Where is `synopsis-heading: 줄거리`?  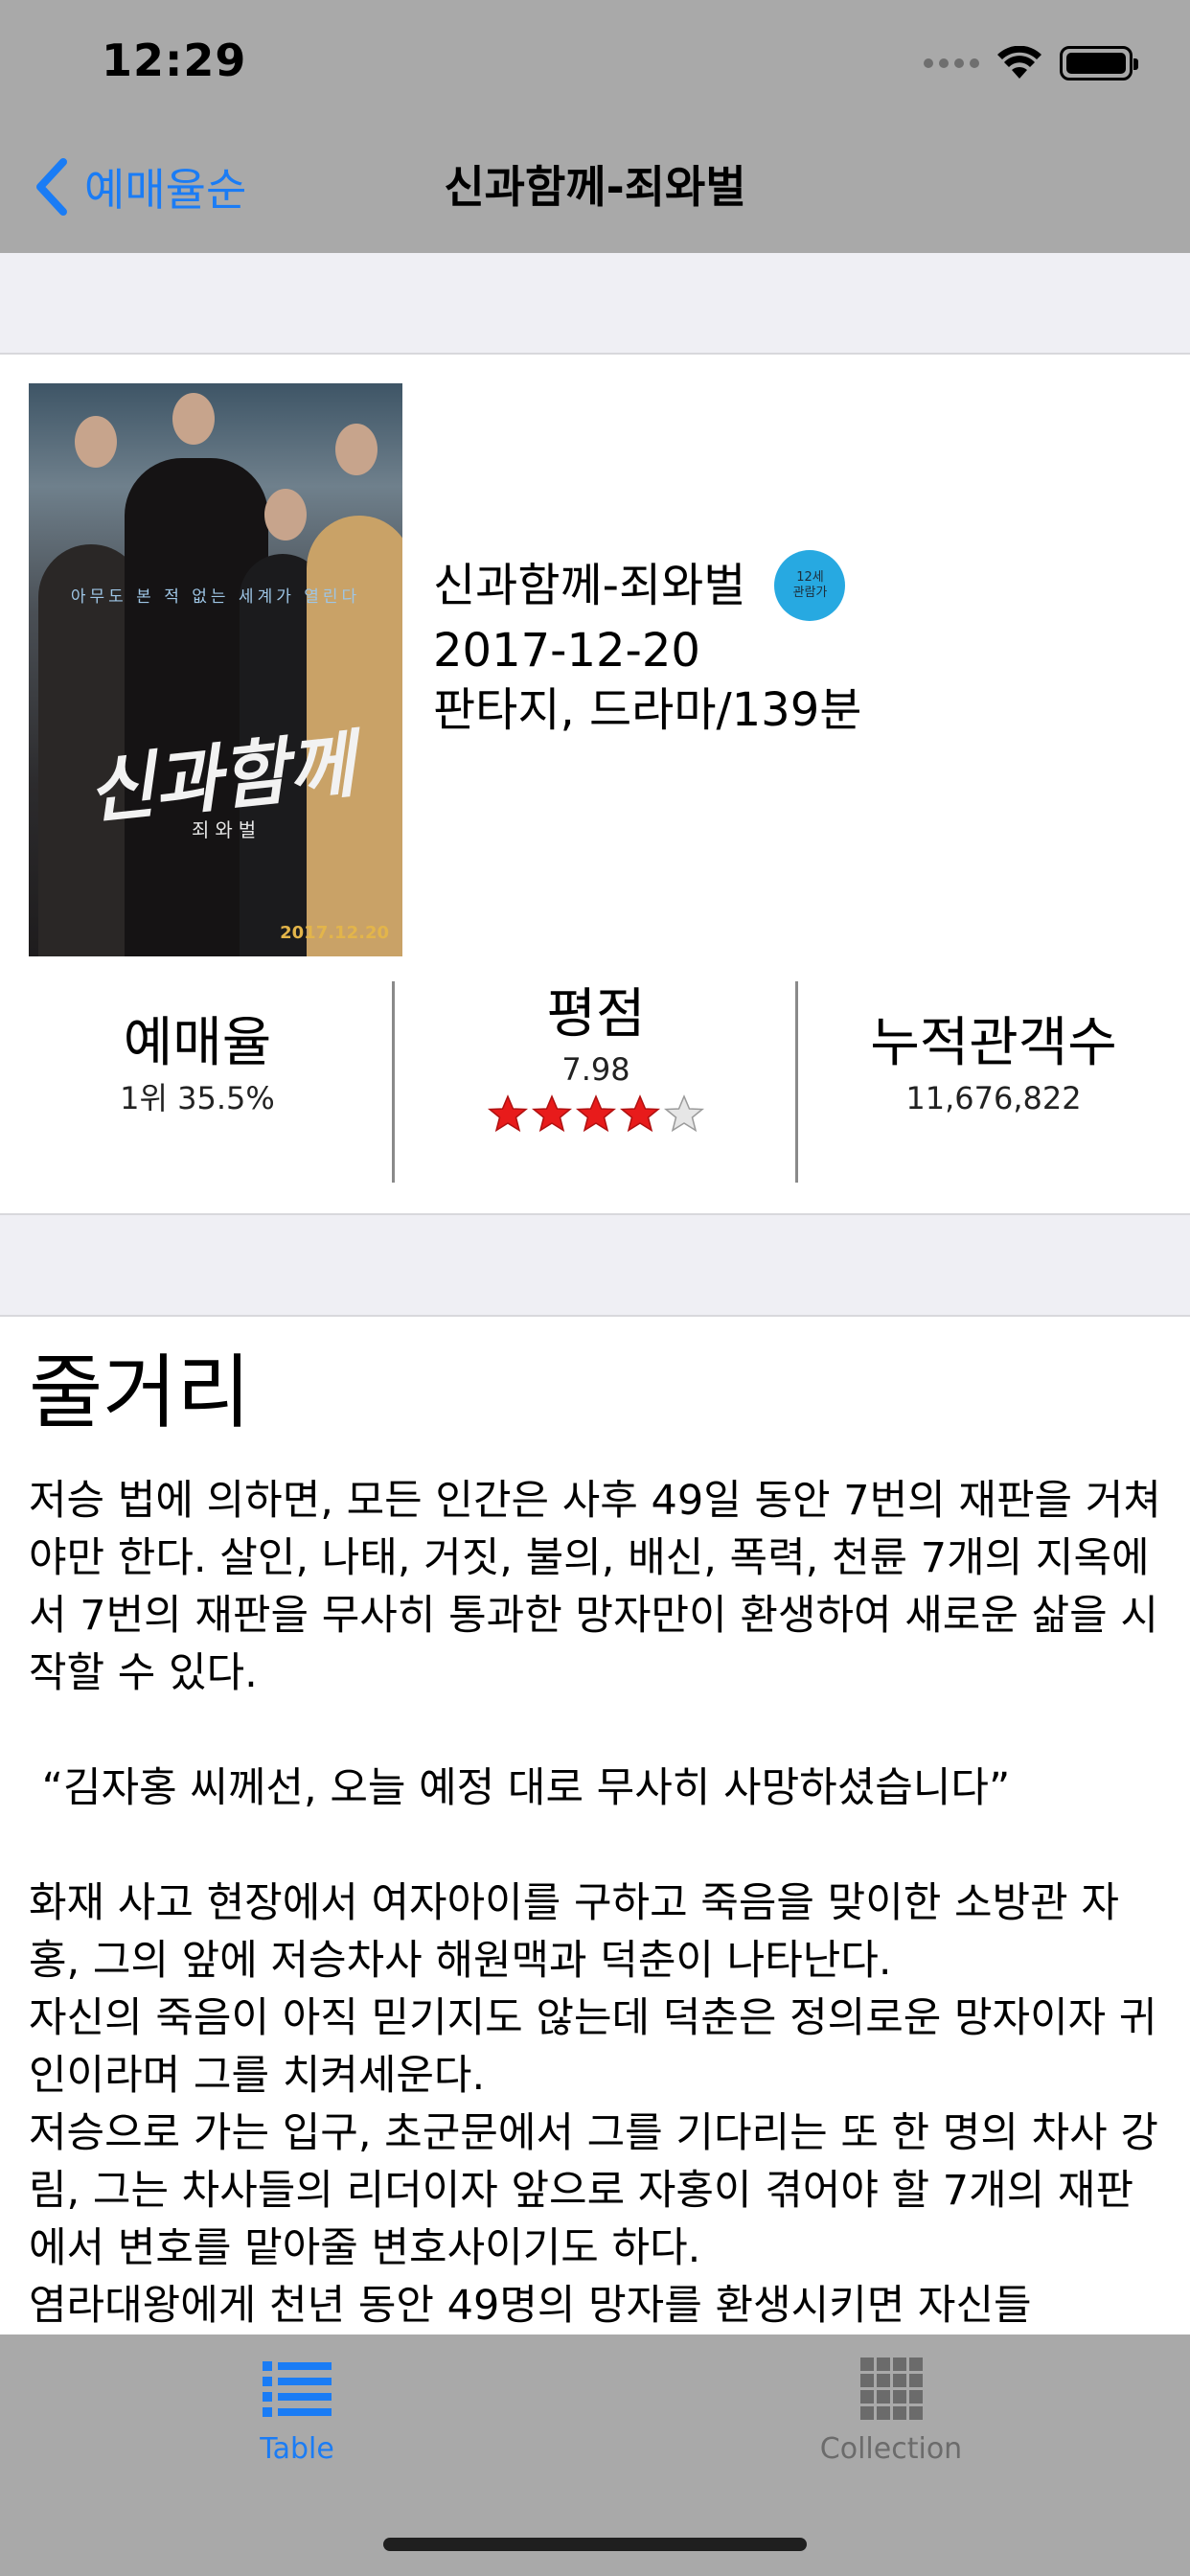
synopsis-heading: 줄거리 is located at coordinates (140, 1392).